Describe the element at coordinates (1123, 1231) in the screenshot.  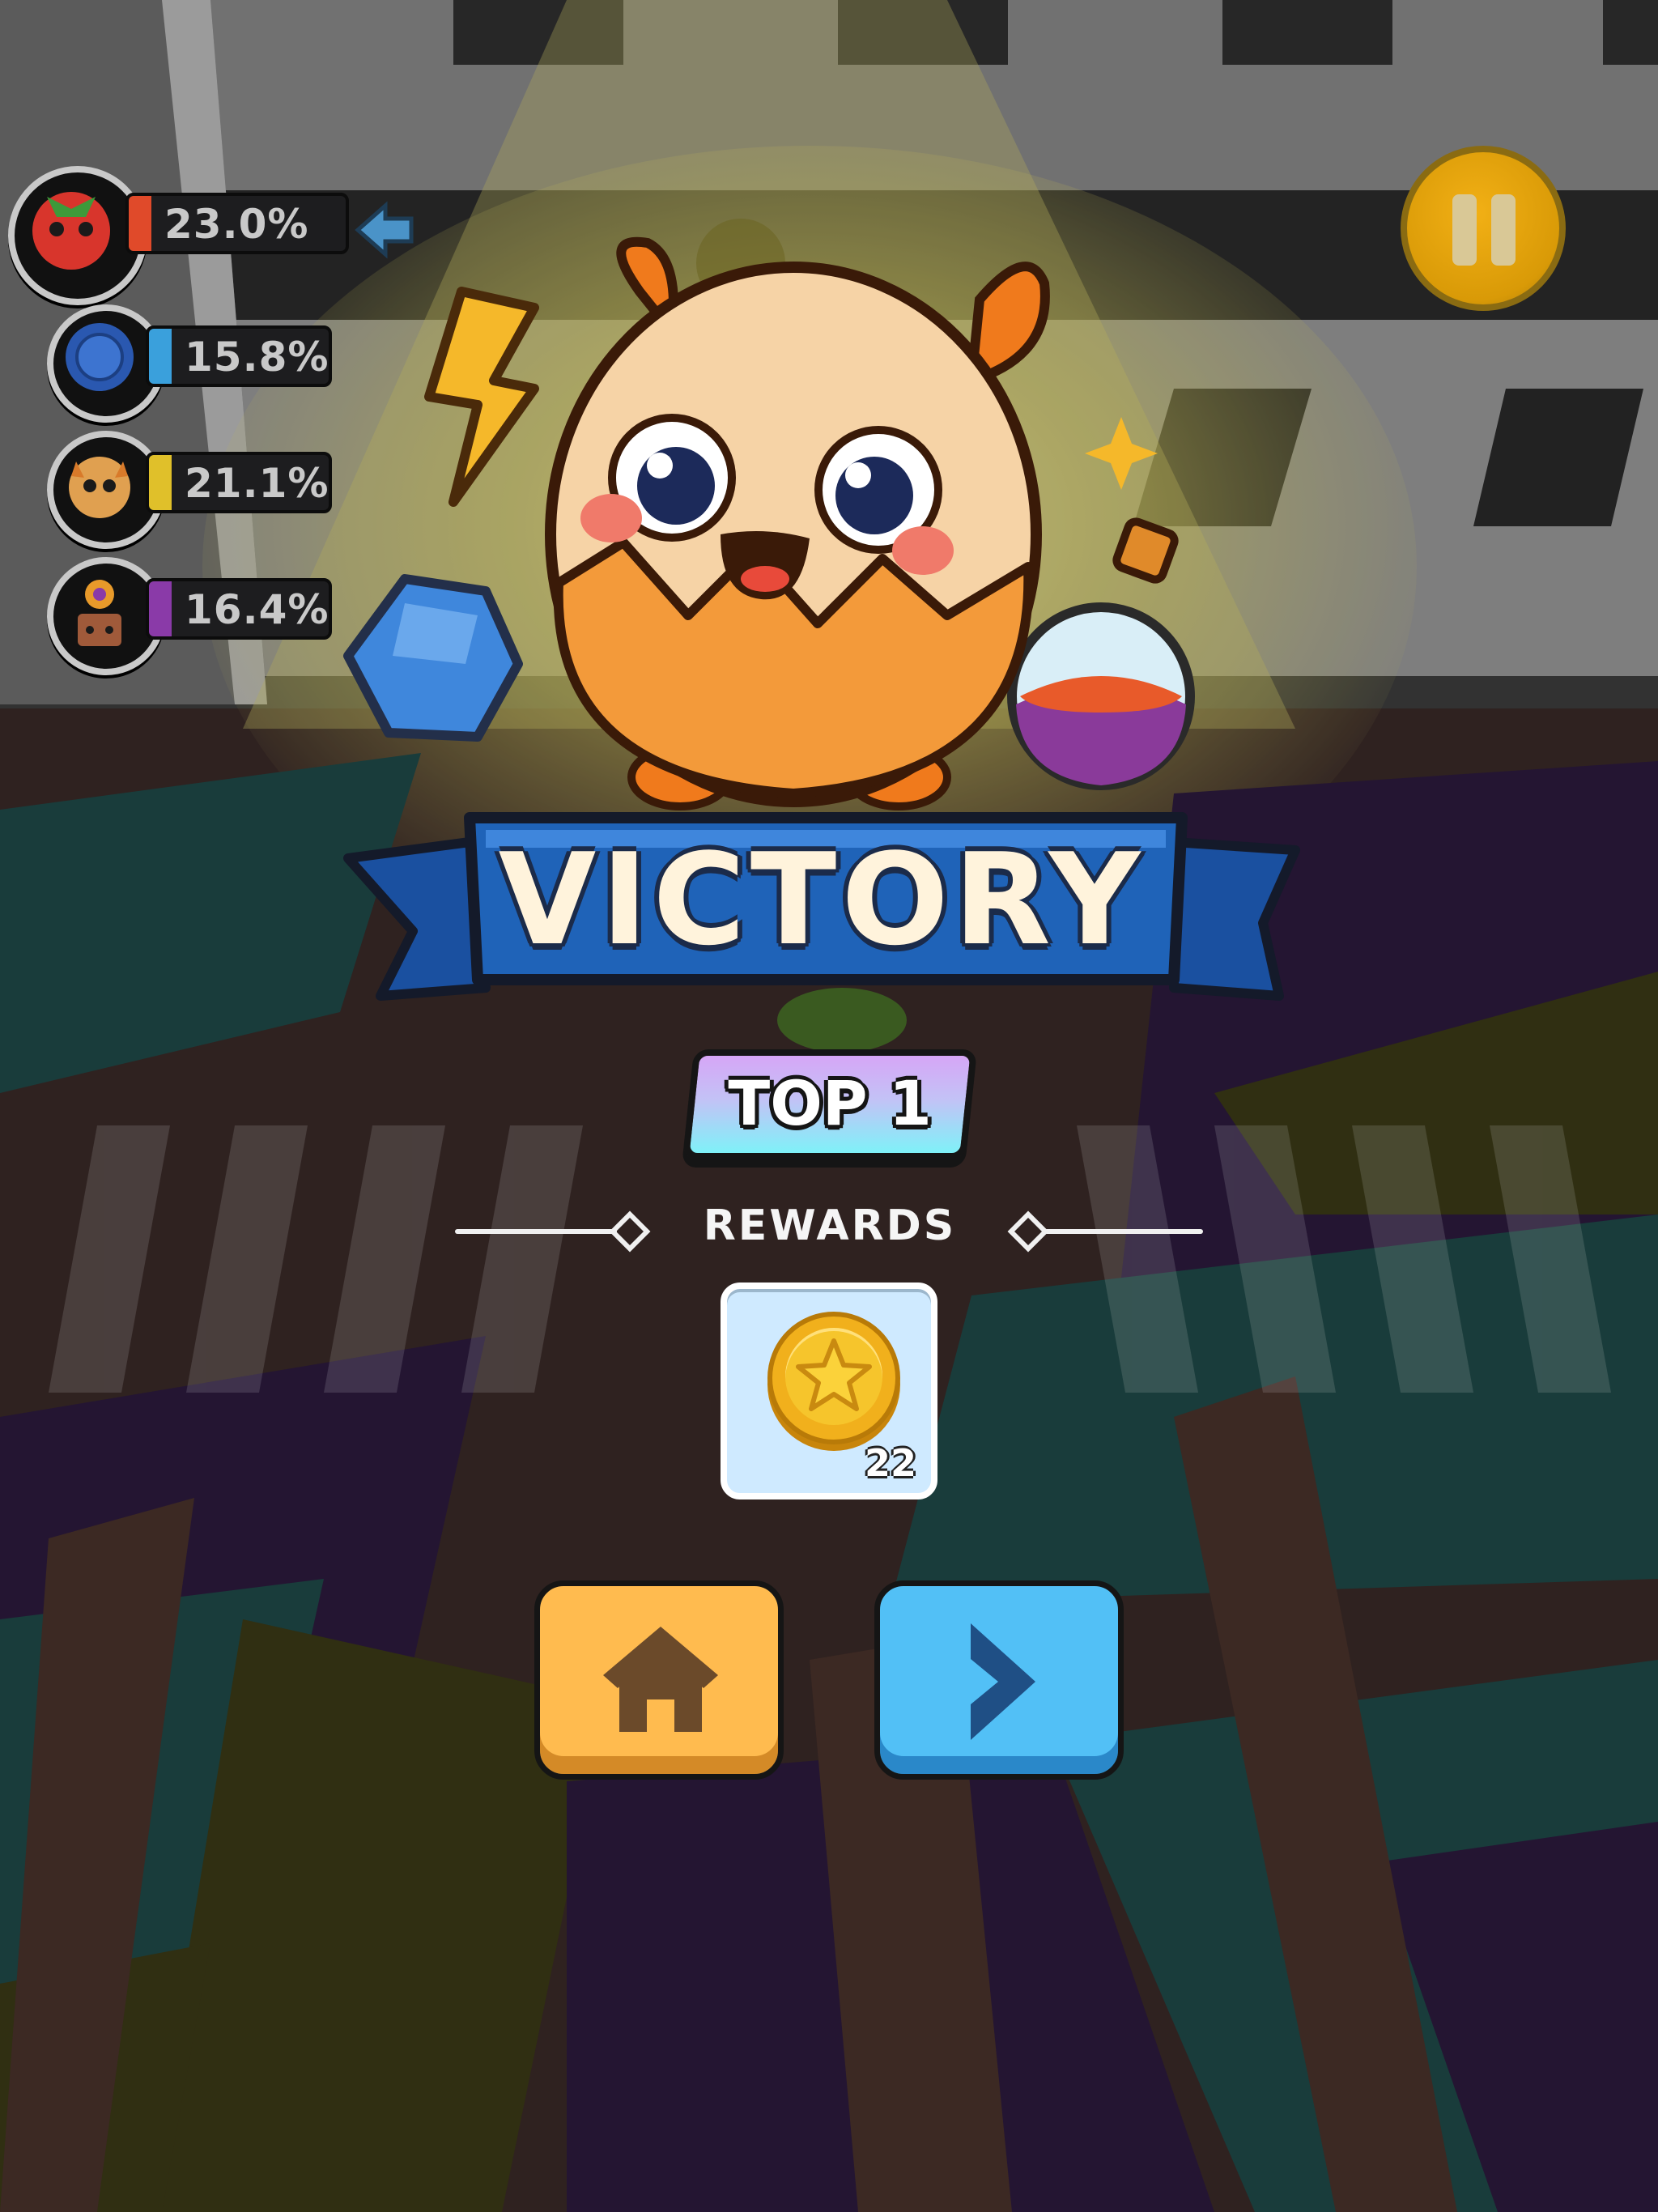
I see `rewards-divider-right` at that location.